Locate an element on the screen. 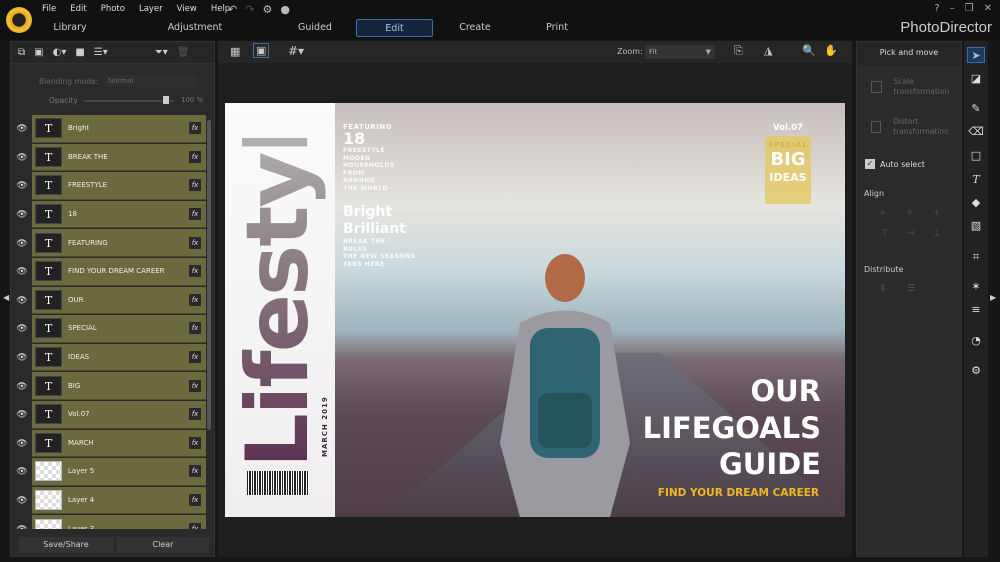 This screenshot has height=562, width=1000. text-tool-icon: T is located at coordinates (976, 180).